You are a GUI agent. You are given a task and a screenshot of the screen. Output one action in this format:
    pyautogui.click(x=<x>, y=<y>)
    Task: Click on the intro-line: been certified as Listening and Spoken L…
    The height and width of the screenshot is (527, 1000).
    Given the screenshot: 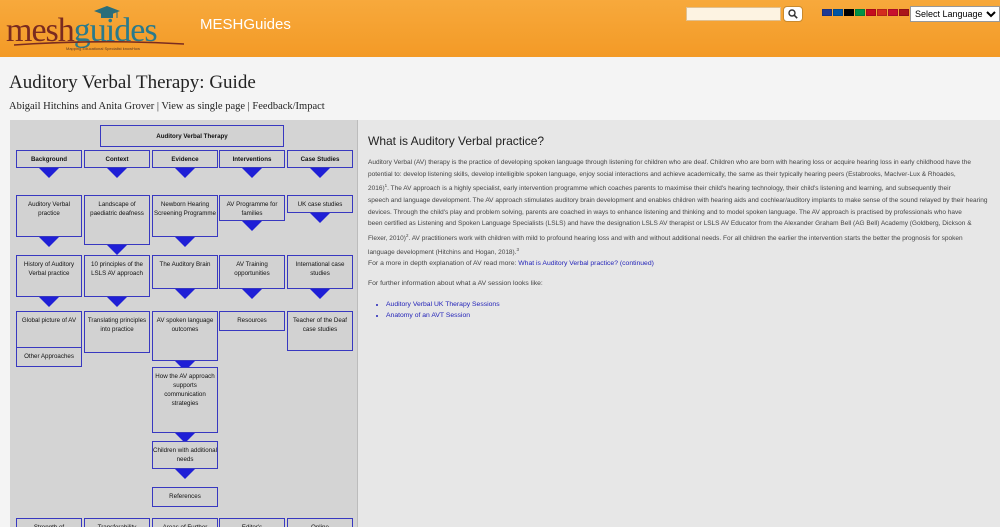 What is the action you would take?
    pyautogui.click(x=670, y=224)
    